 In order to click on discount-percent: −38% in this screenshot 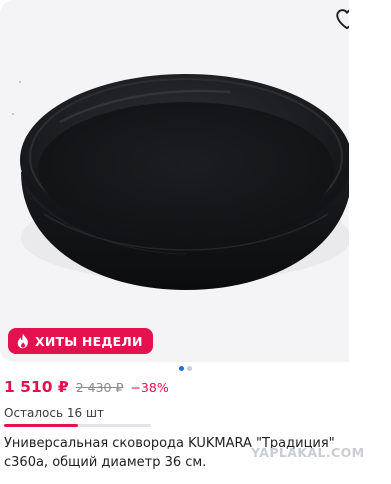, I will do `click(149, 387)`.